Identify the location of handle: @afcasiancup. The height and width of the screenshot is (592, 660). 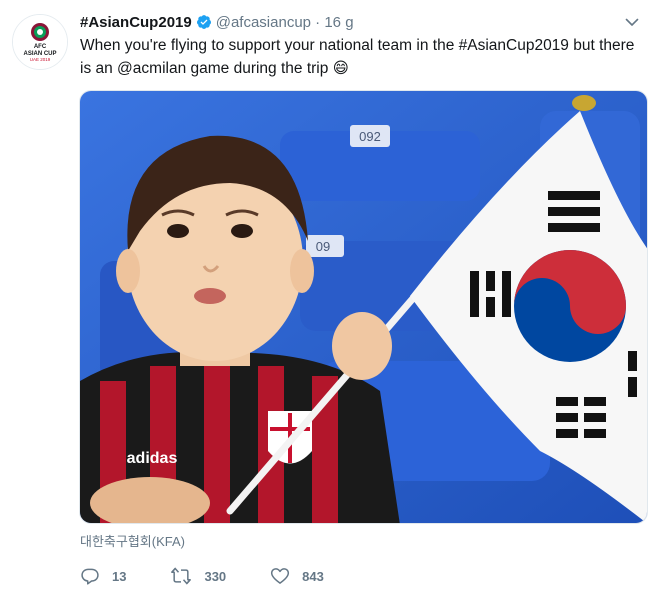
(263, 22).